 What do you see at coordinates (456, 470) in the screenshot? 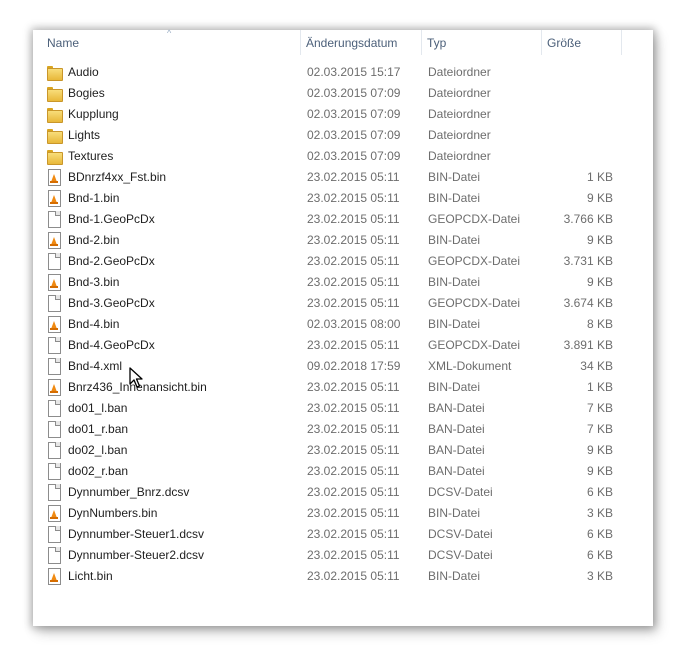
I see `file-type: BAN-Datei` at bounding box center [456, 470].